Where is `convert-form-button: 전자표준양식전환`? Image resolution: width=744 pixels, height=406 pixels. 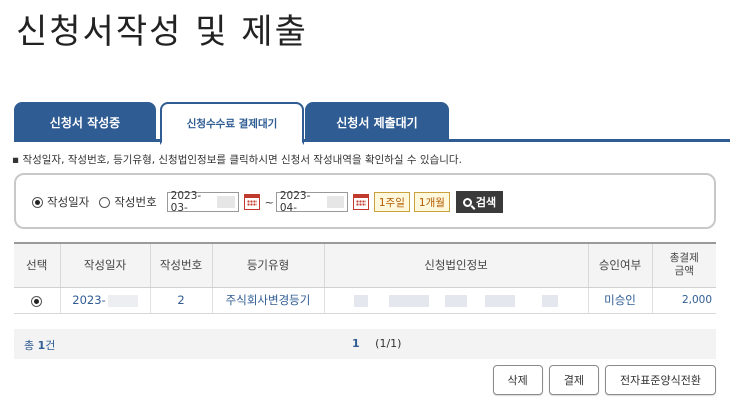 convert-form-button: 전자표준양식전환 is located at coordinates (660, 380).